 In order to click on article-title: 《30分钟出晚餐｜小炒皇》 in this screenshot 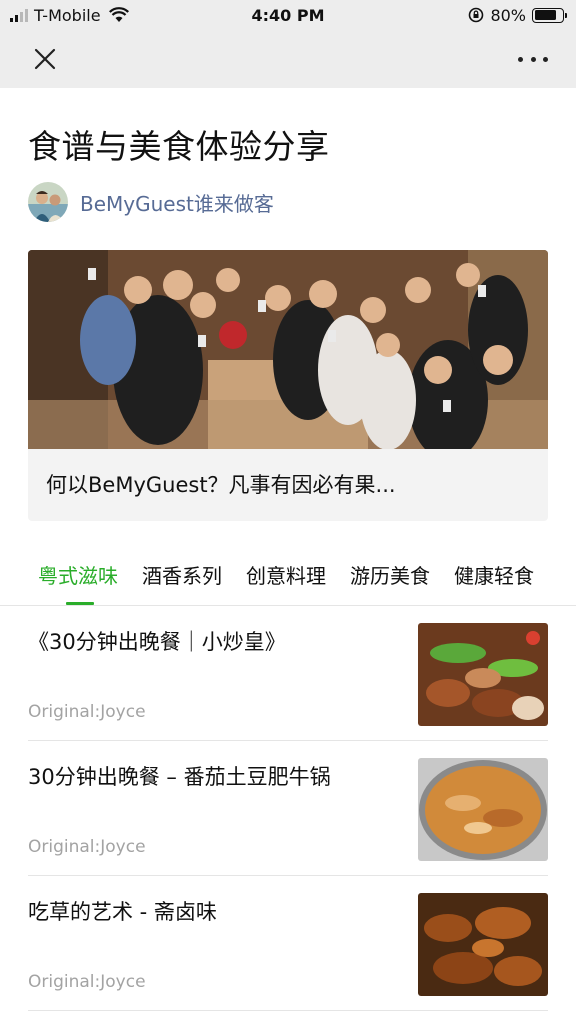, I will do `click(157, 642)`.